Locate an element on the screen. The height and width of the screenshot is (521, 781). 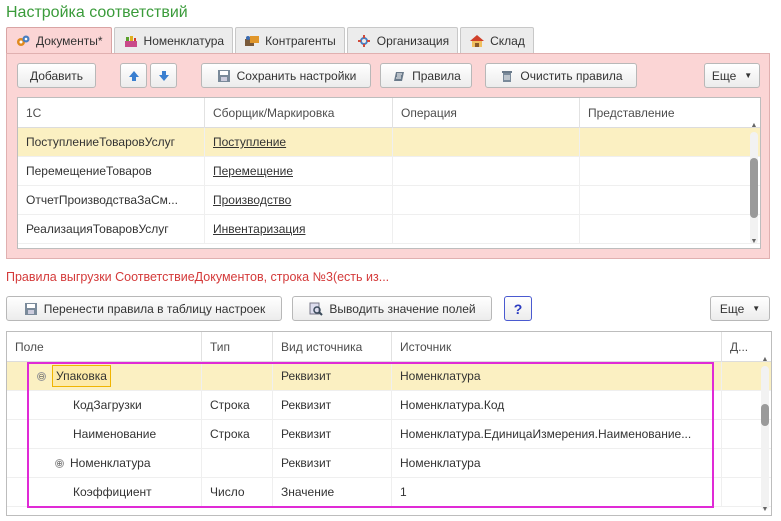
table-row: ПоступлениеТоваровУслуг Поступление is located at coordinates (389, 142).